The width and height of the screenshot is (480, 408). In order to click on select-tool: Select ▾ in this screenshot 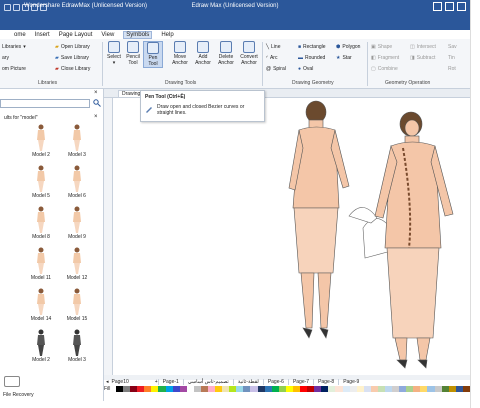, I will do `click(114, 53)`.